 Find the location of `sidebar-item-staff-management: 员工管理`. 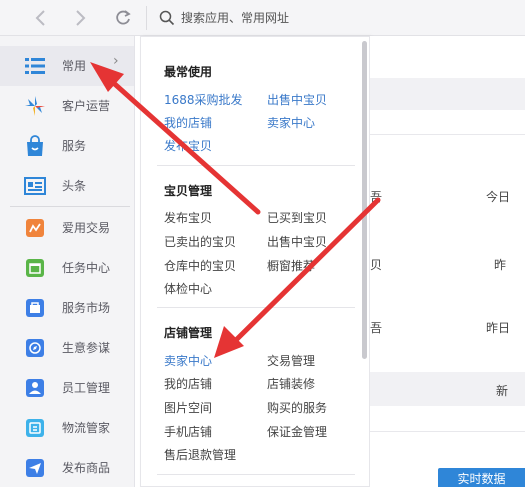

sidebar-item-staff-management: 员工管理 is located at coordinates (67, 388).